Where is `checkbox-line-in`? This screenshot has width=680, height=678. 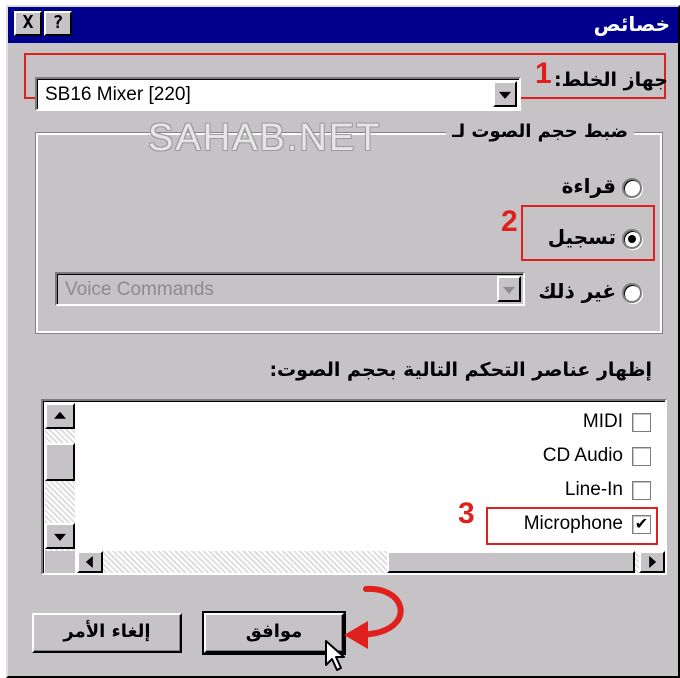 checkbox-line-in is located at coordinates (641, 490).